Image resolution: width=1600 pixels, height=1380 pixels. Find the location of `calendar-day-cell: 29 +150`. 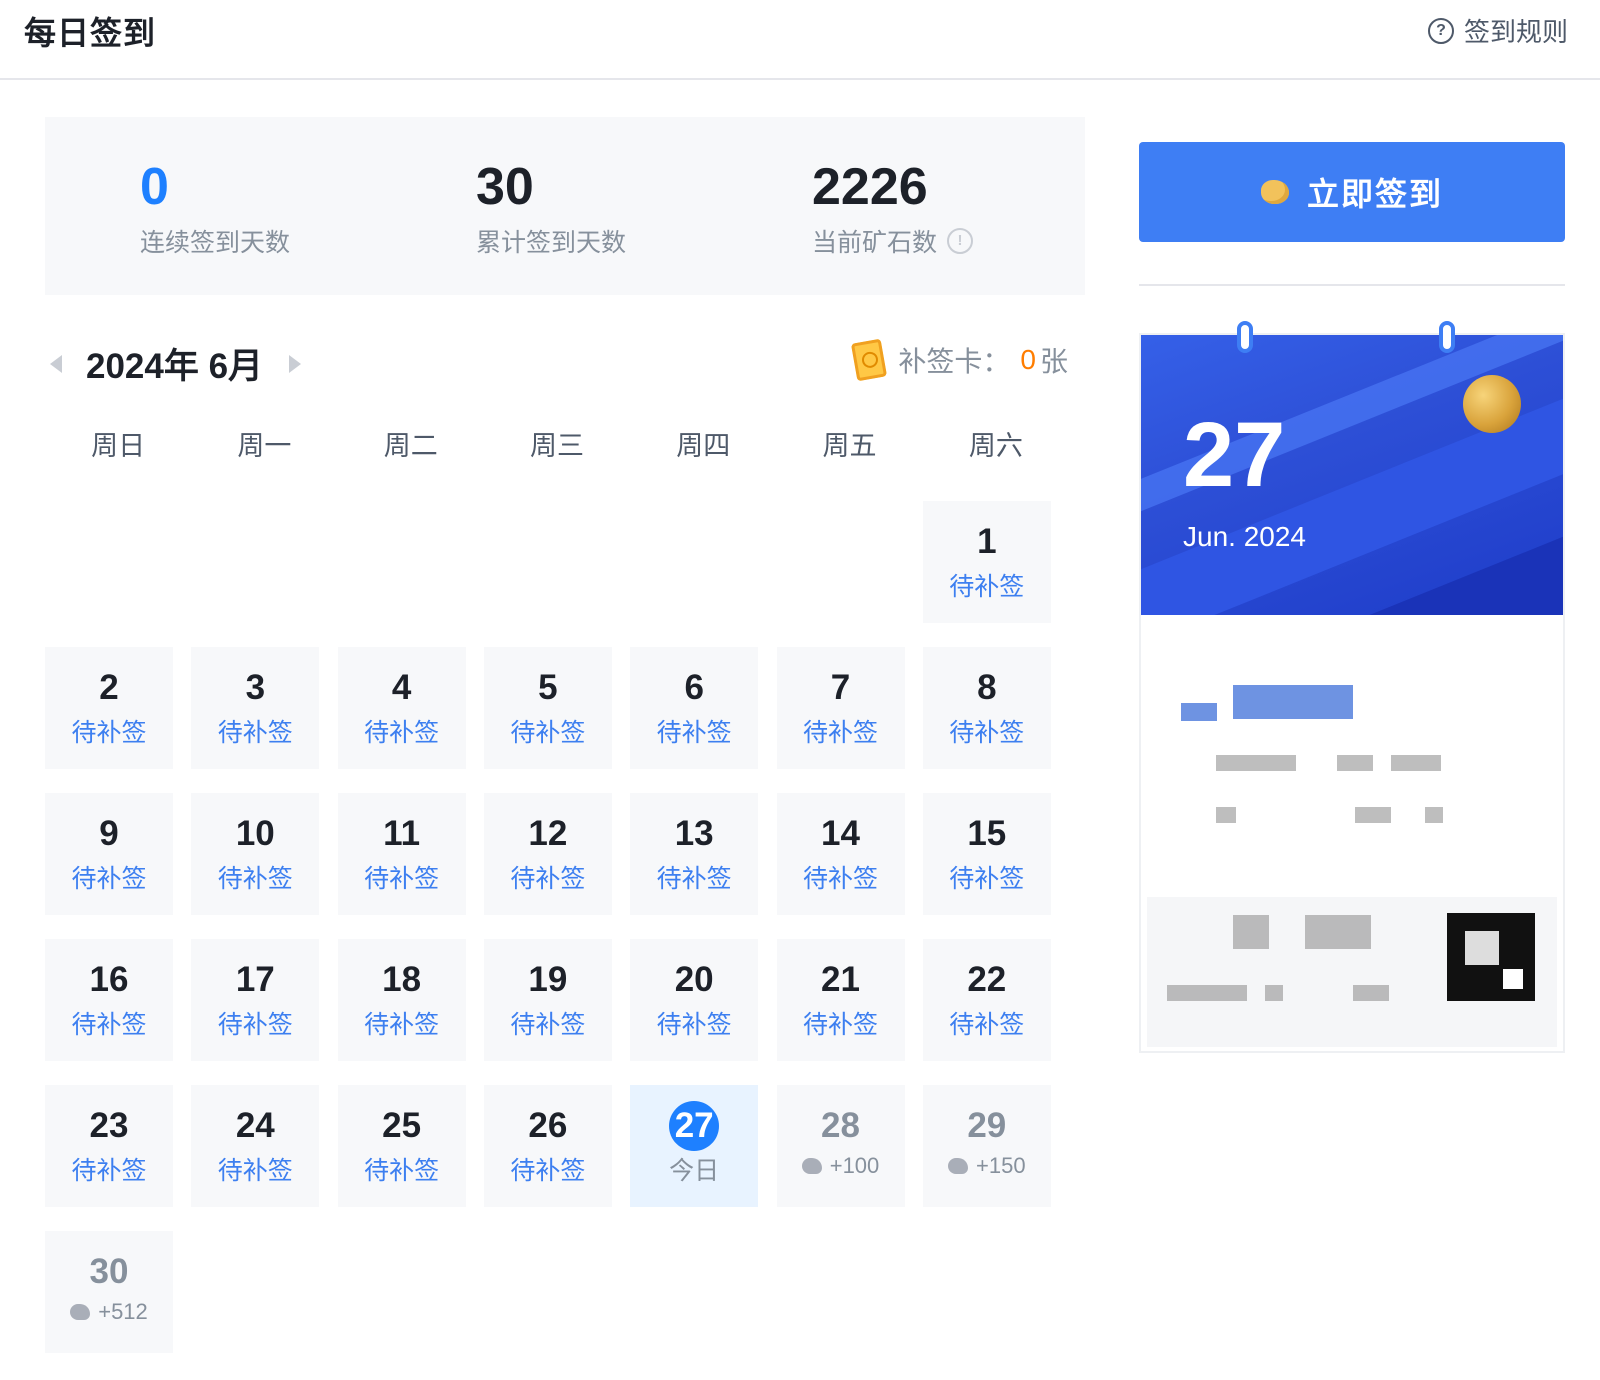

calendar-day-cell: 29 +150 is located at coordinates (986, 1146).